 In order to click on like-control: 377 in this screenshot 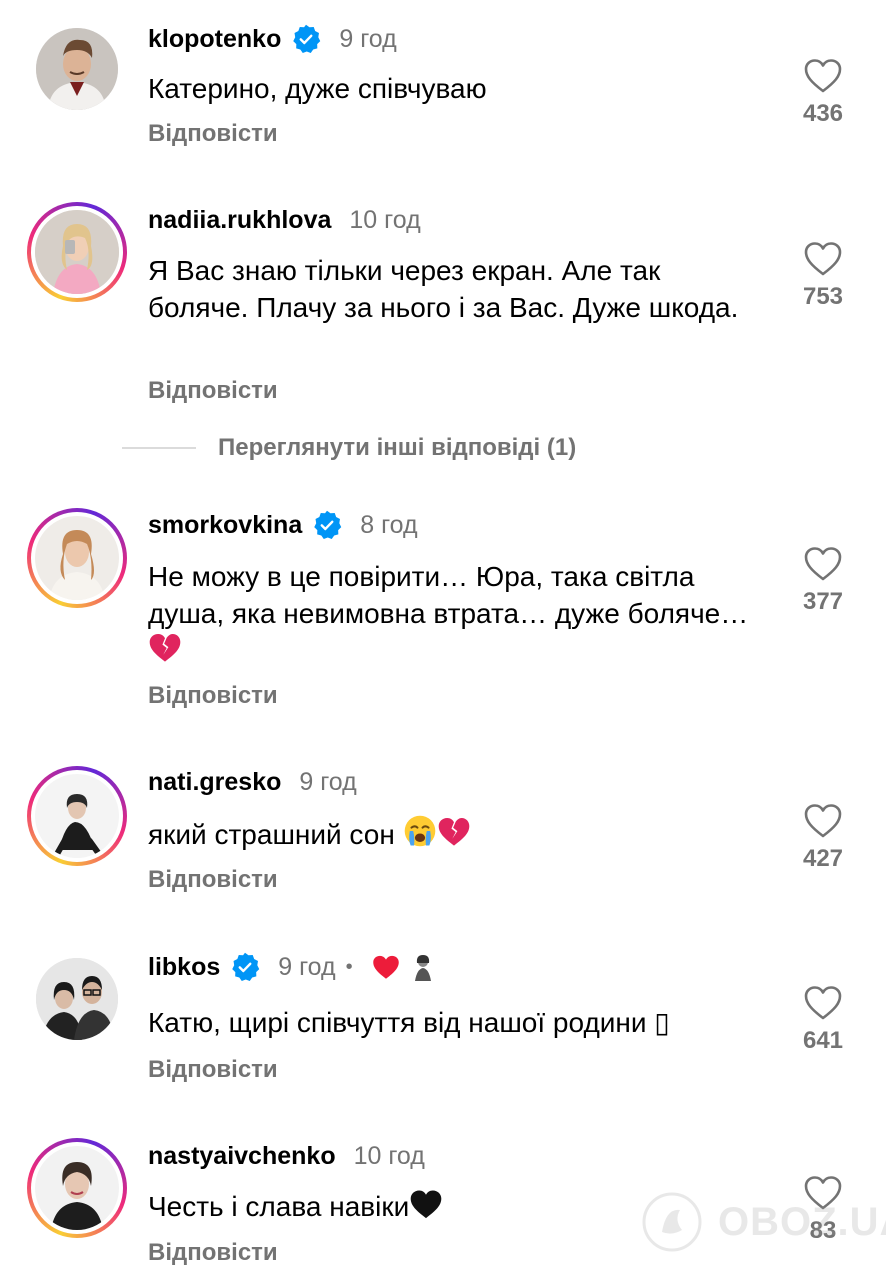, I will do `click(823, 581)`.